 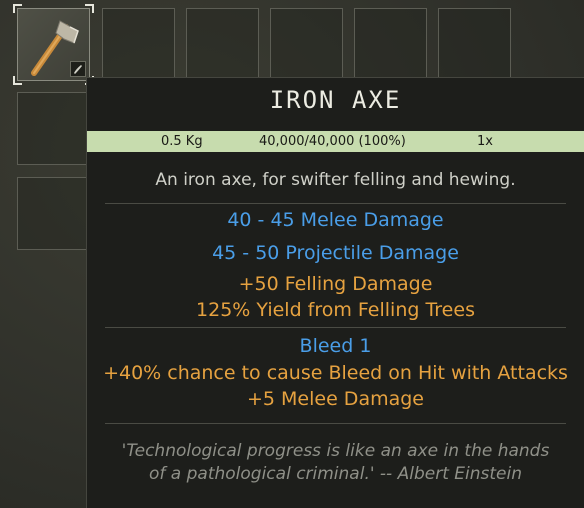 What do you see at coordinates (335, 253) in the screenshot?
I see `stat-projectile-damage: 45 - 50 Projectile Damage` at bounding box center [335, 253].